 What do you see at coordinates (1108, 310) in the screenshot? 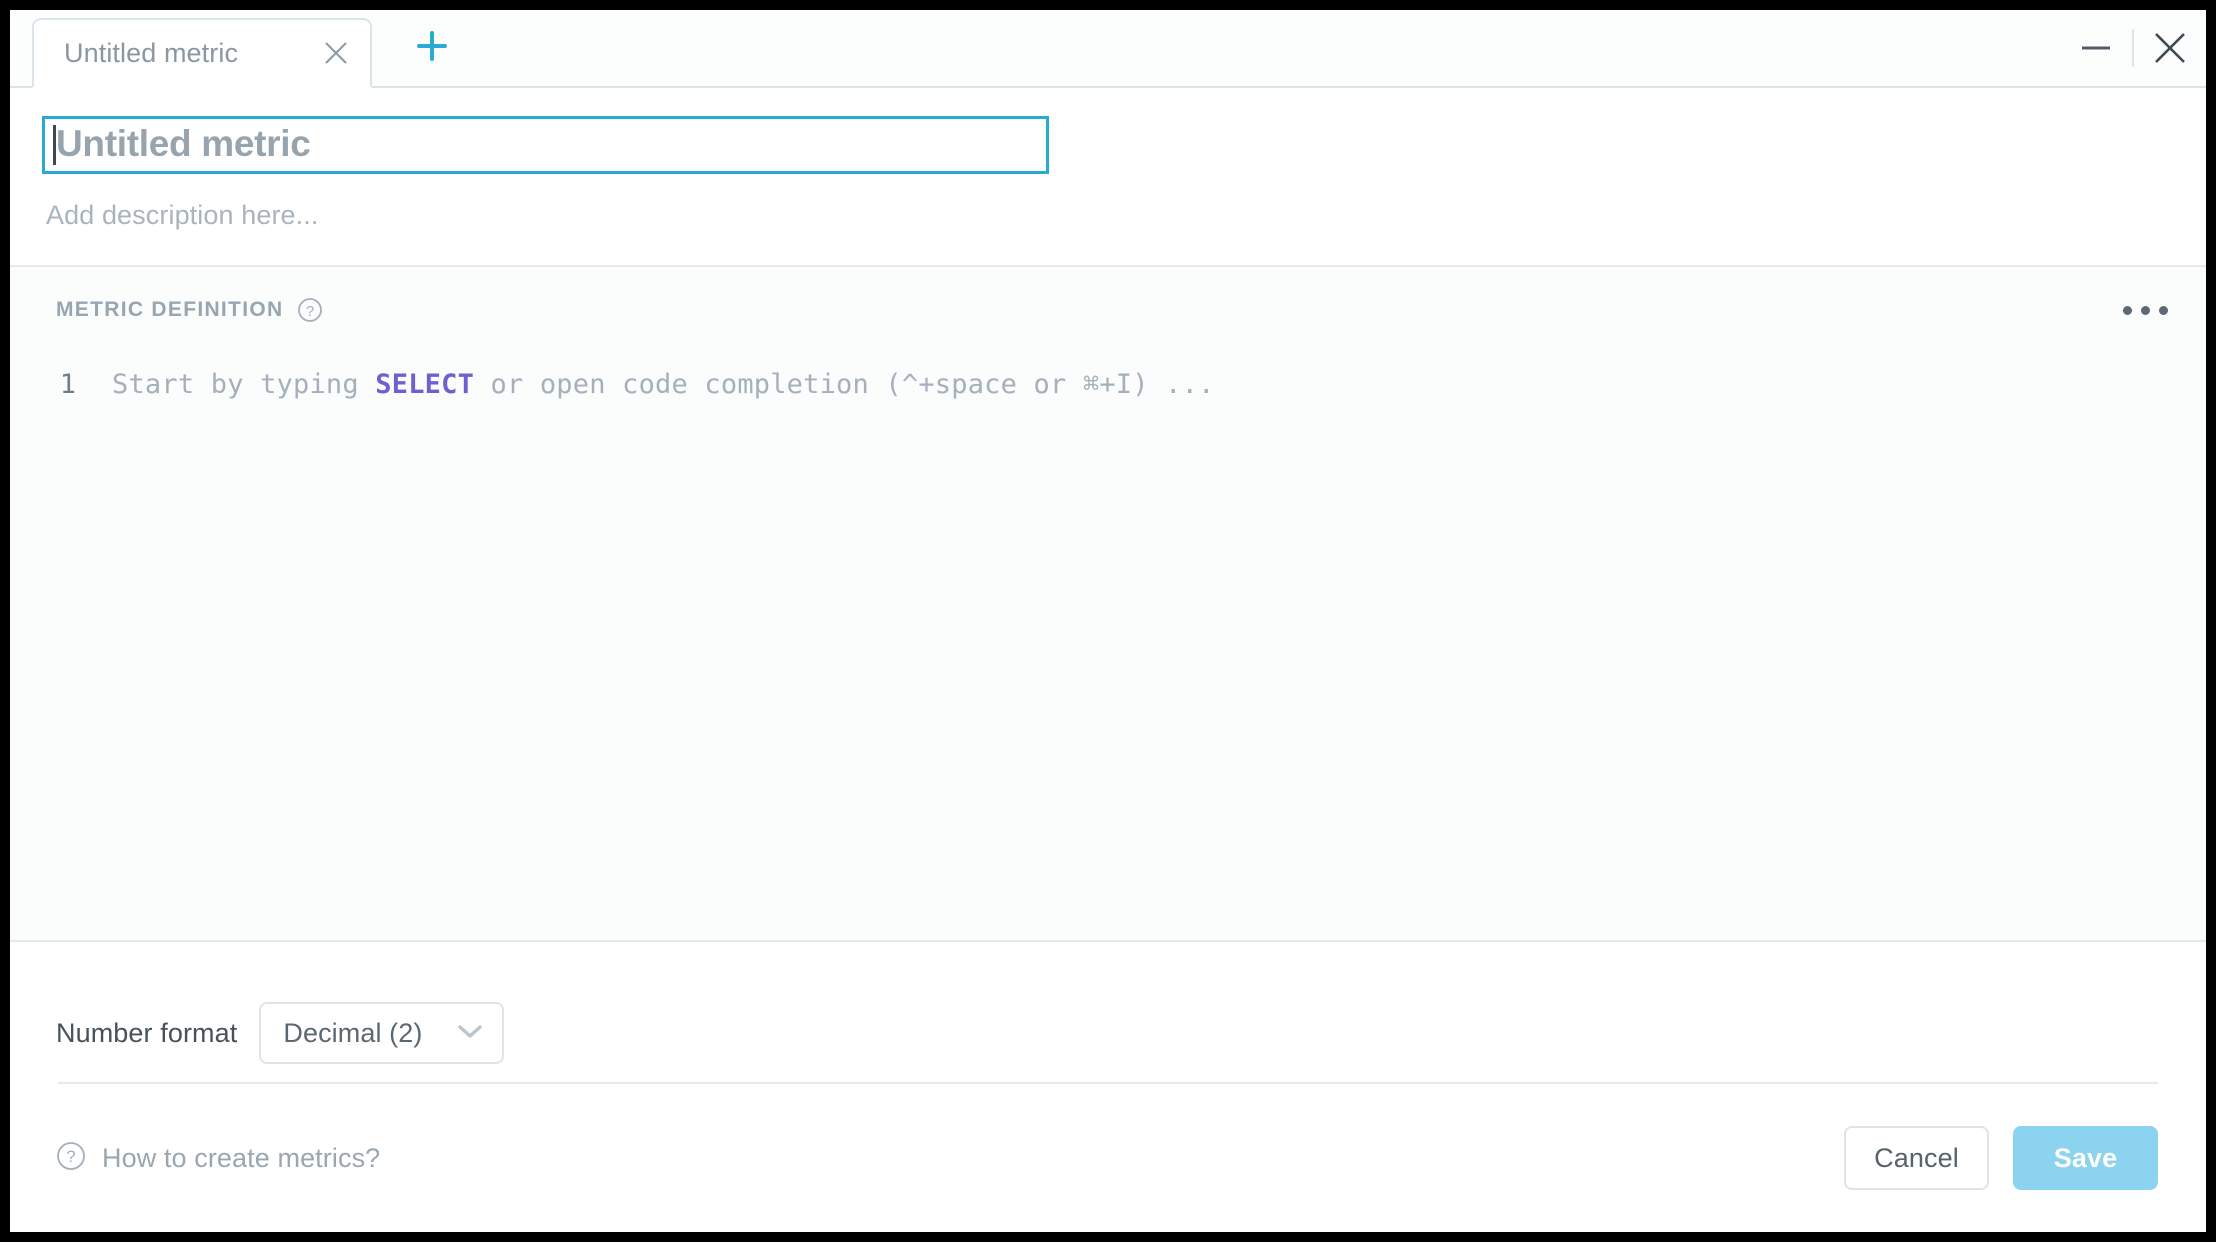
I see `metric-definition-header: METRIC DEFINITION ?` at bounding box center [1108, 310].